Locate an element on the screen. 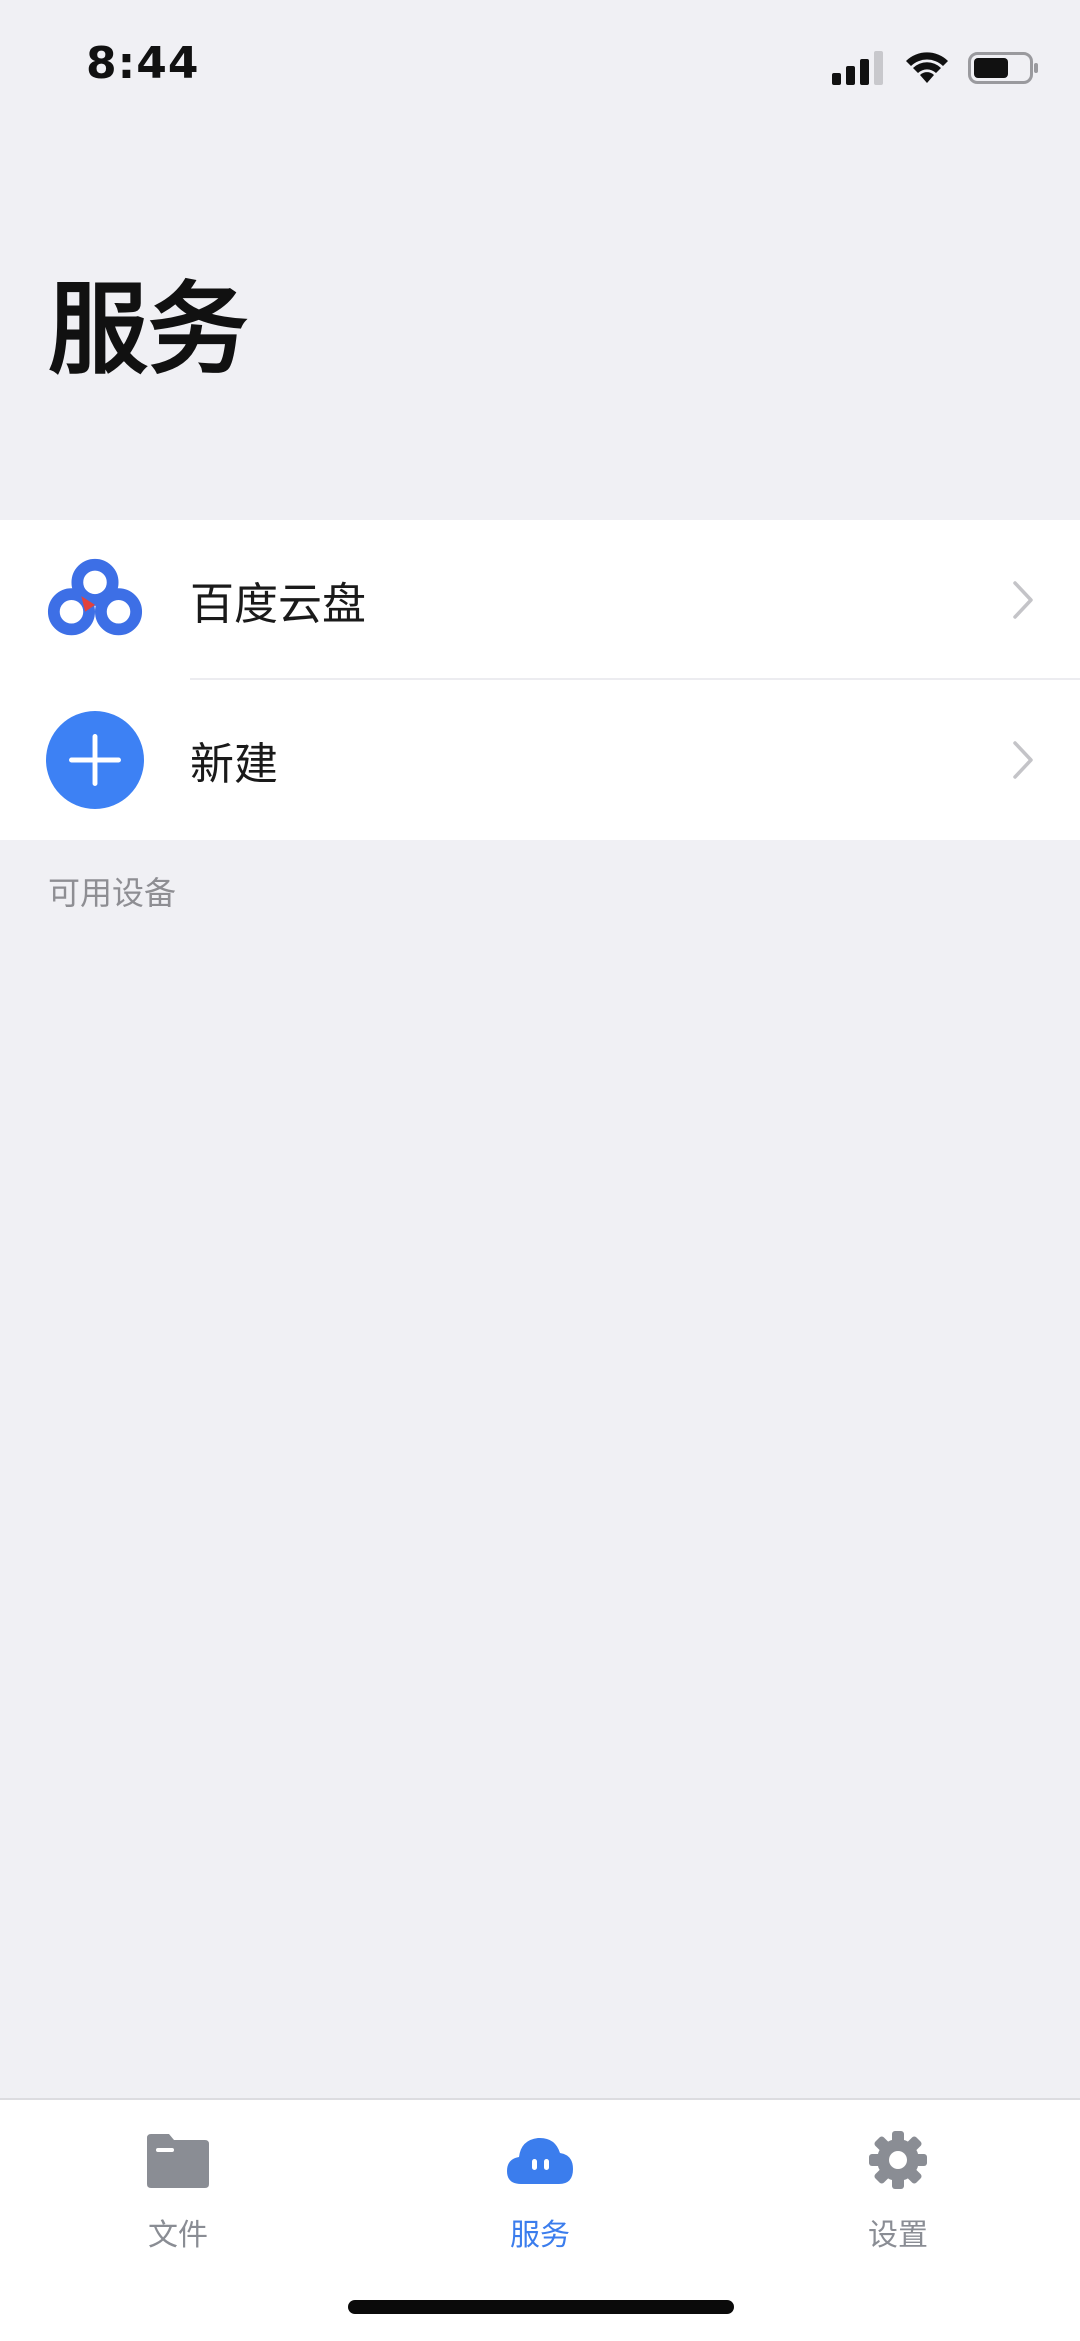 The image size is (1080, 2341). service-list: 百度云盘 新建 is located at coordinates (540, 680).